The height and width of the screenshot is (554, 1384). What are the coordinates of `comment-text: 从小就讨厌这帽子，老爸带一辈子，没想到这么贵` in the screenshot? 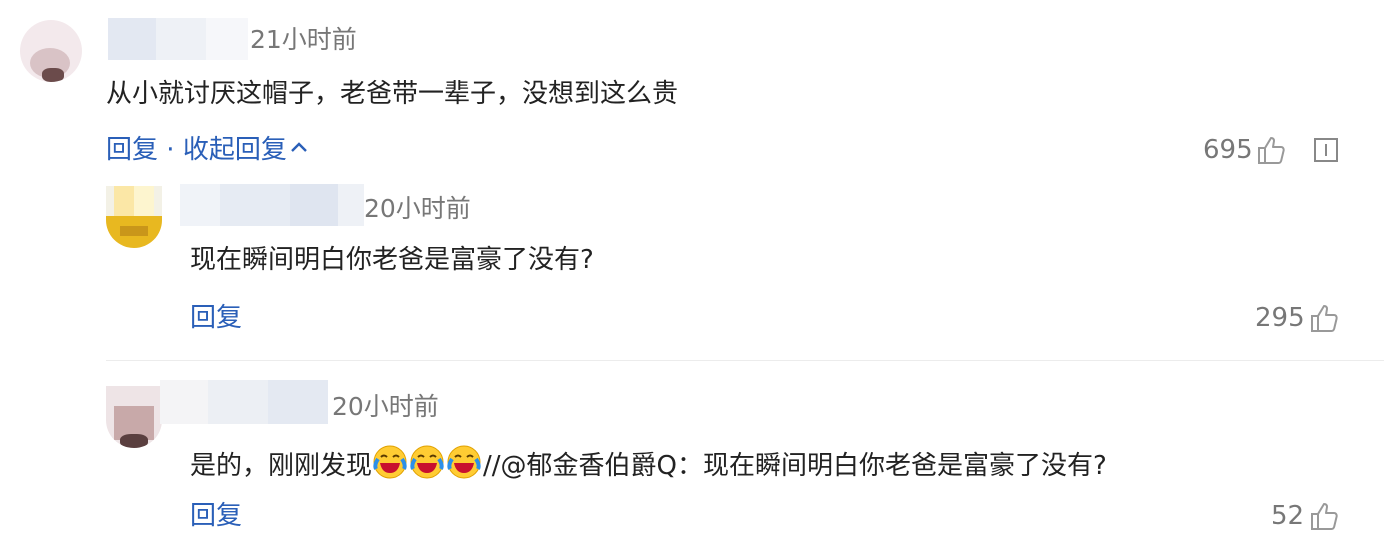 It's located at (392, 94).